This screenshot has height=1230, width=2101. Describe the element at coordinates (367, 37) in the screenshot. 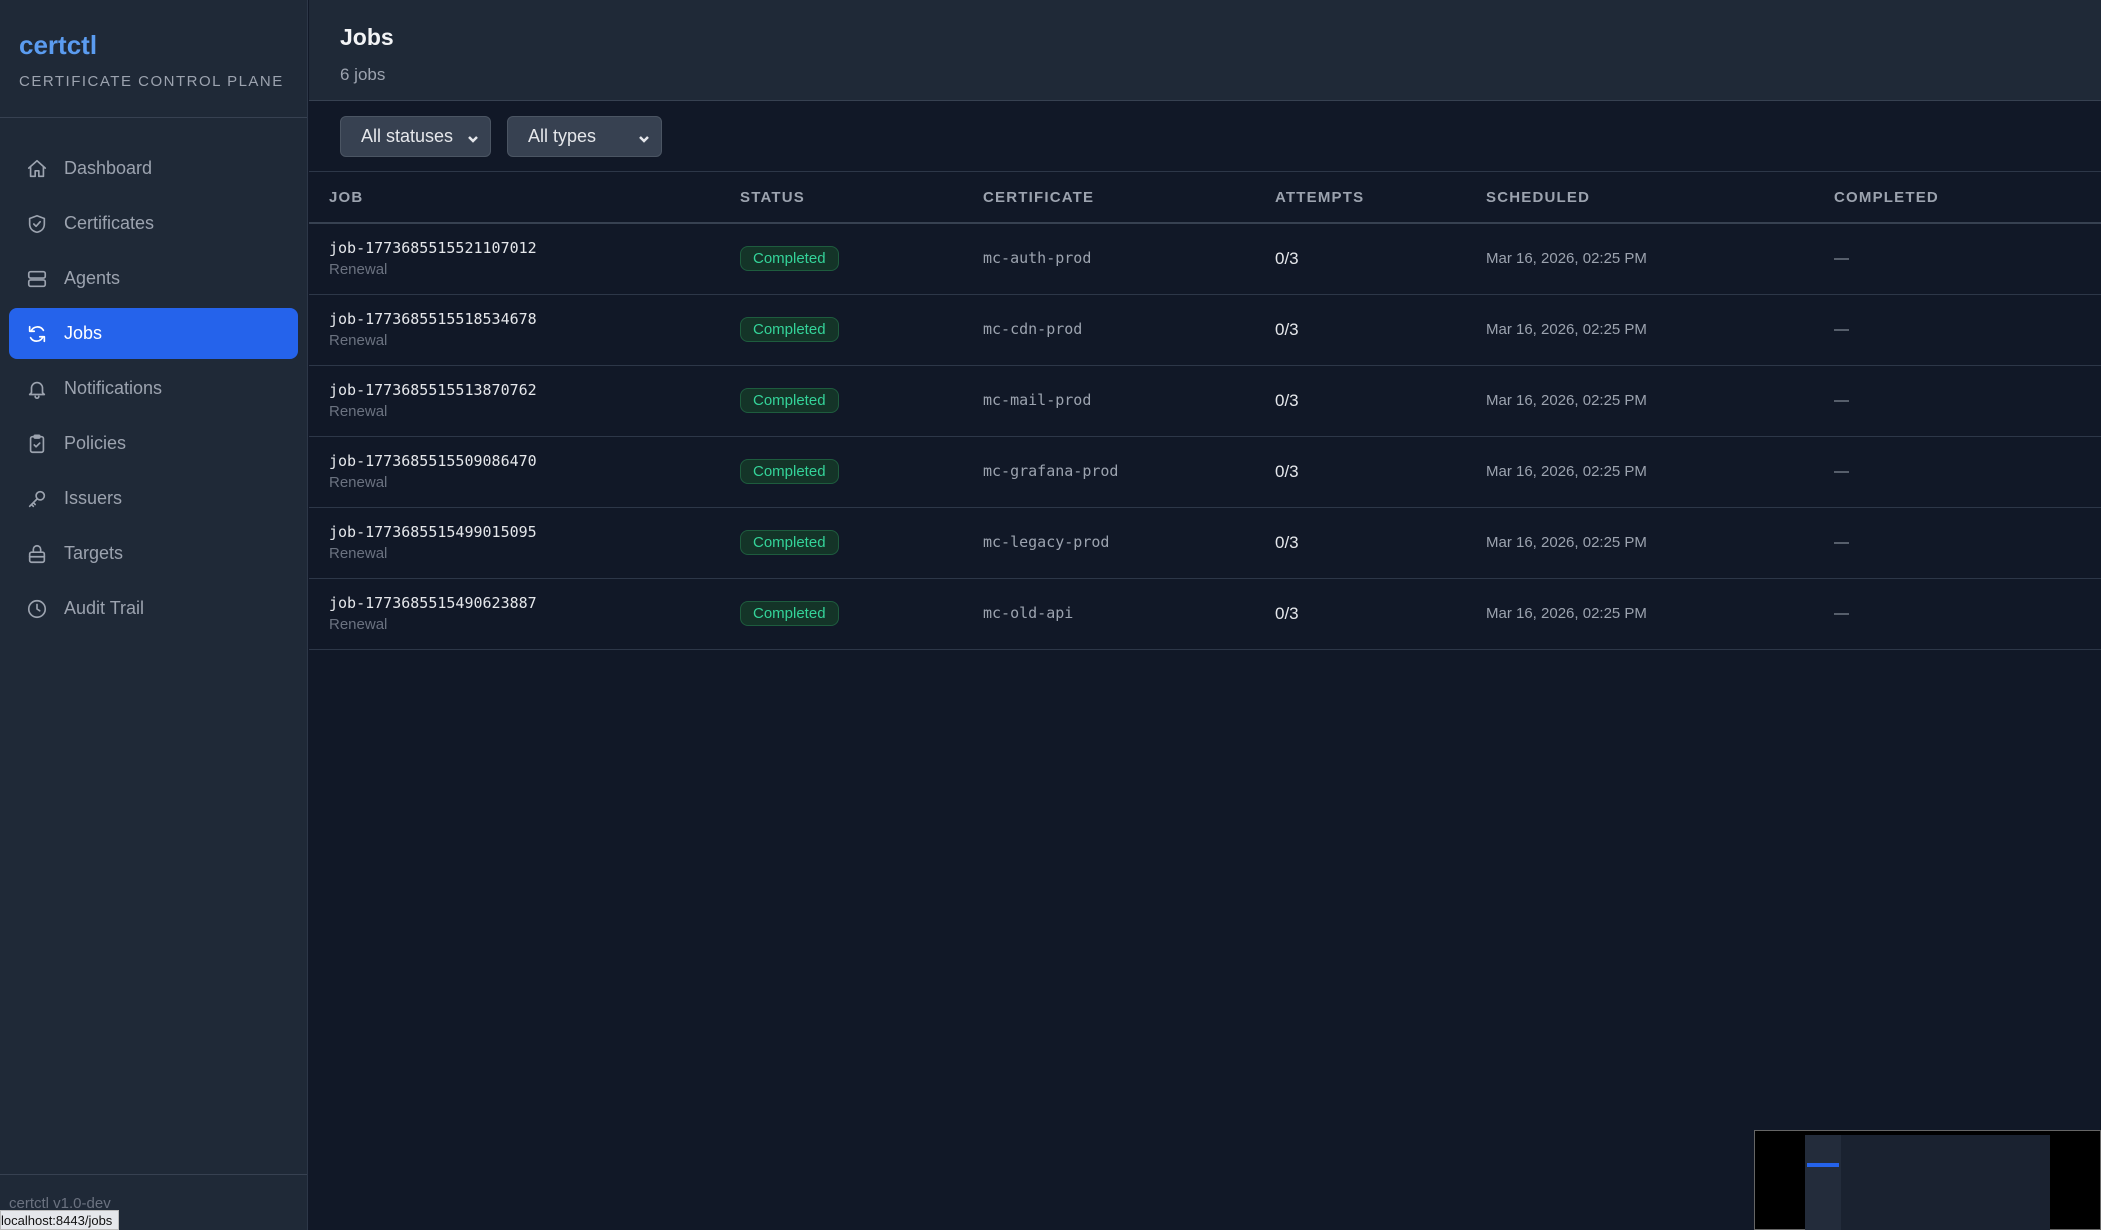

I see `page-title: Jobs` at that location.